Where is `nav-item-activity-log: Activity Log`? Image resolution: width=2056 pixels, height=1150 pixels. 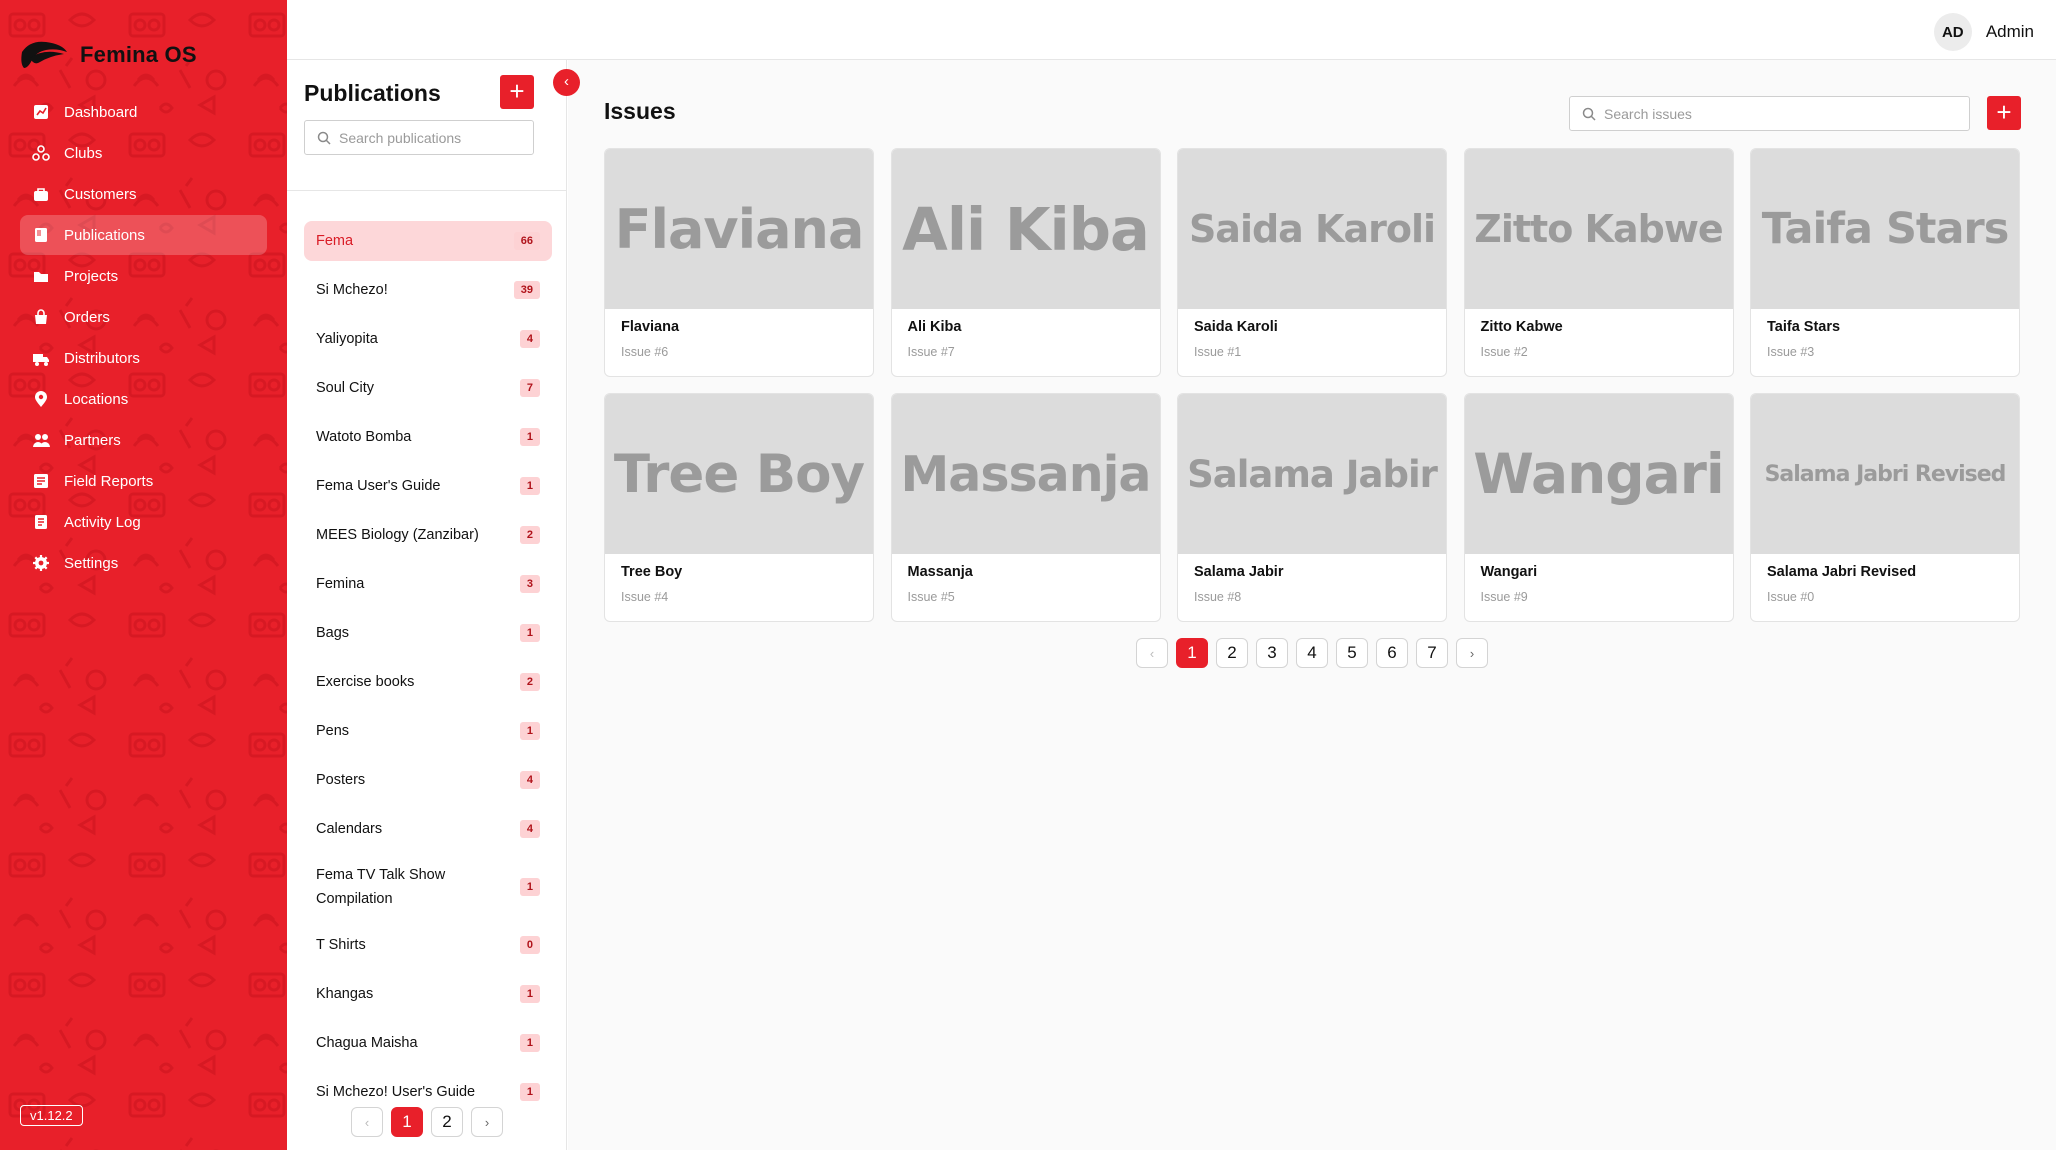 nav-item-activity-log: Activity Log is located at coordinates (143, 522).